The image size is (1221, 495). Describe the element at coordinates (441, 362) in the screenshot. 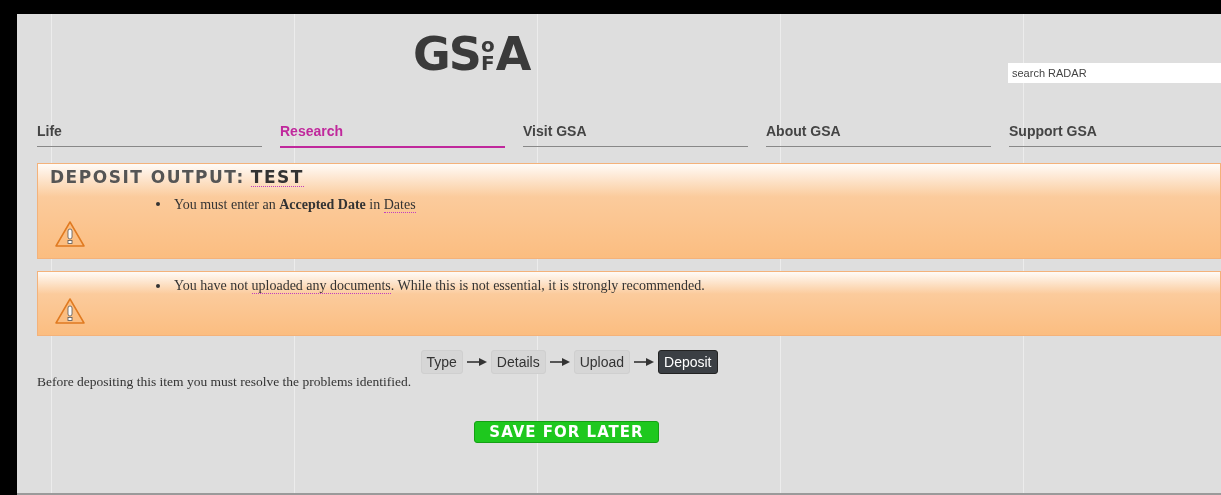

I see `step-tab: Type` at that location.